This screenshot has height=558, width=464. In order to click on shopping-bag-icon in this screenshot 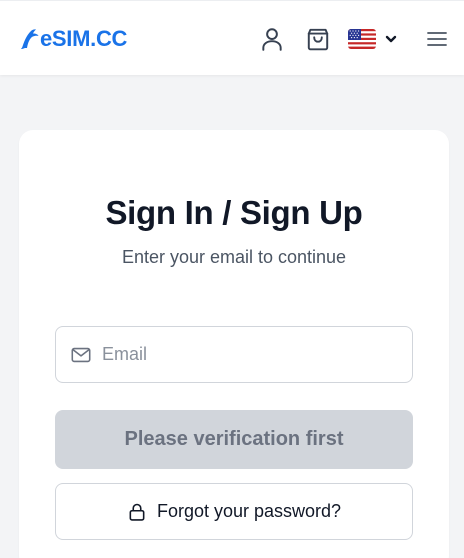, I will do `click(318, 39)`.